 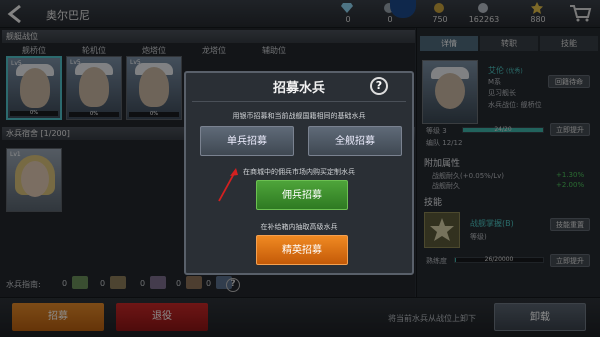 What do you see at coordinates (299, 227) in the screenshot?
I see `modal-elite-text: 在补给箱内抽取高级水兵` at bounding box center [299, 227].